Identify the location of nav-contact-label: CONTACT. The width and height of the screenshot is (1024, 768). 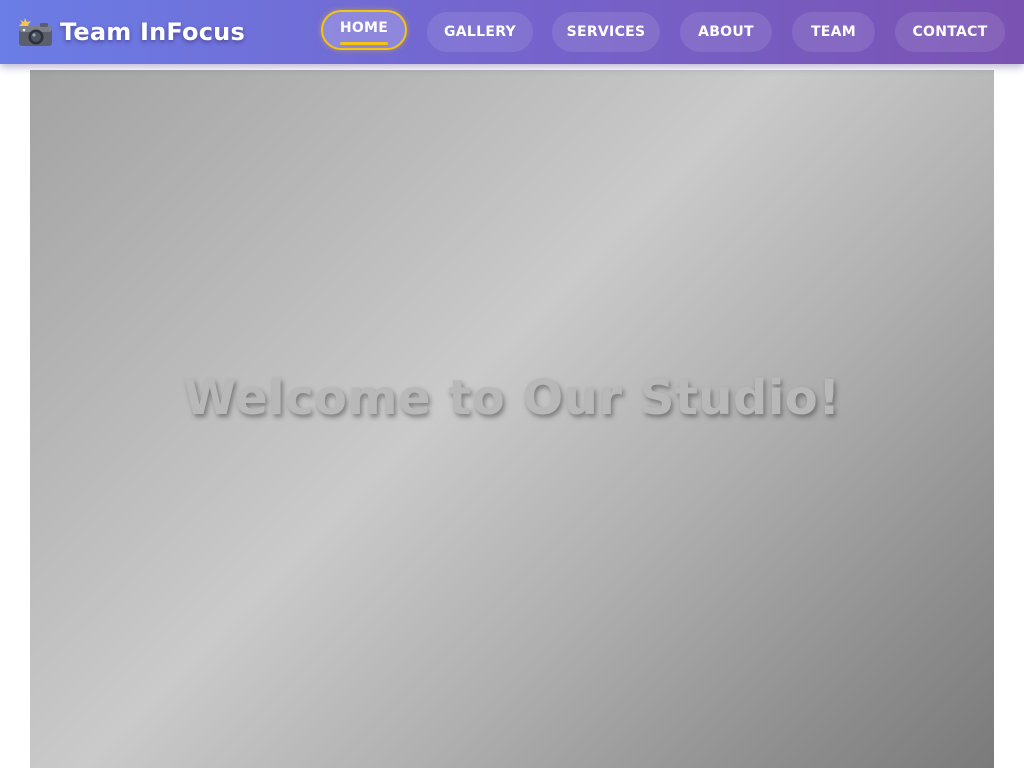
(950, 32).